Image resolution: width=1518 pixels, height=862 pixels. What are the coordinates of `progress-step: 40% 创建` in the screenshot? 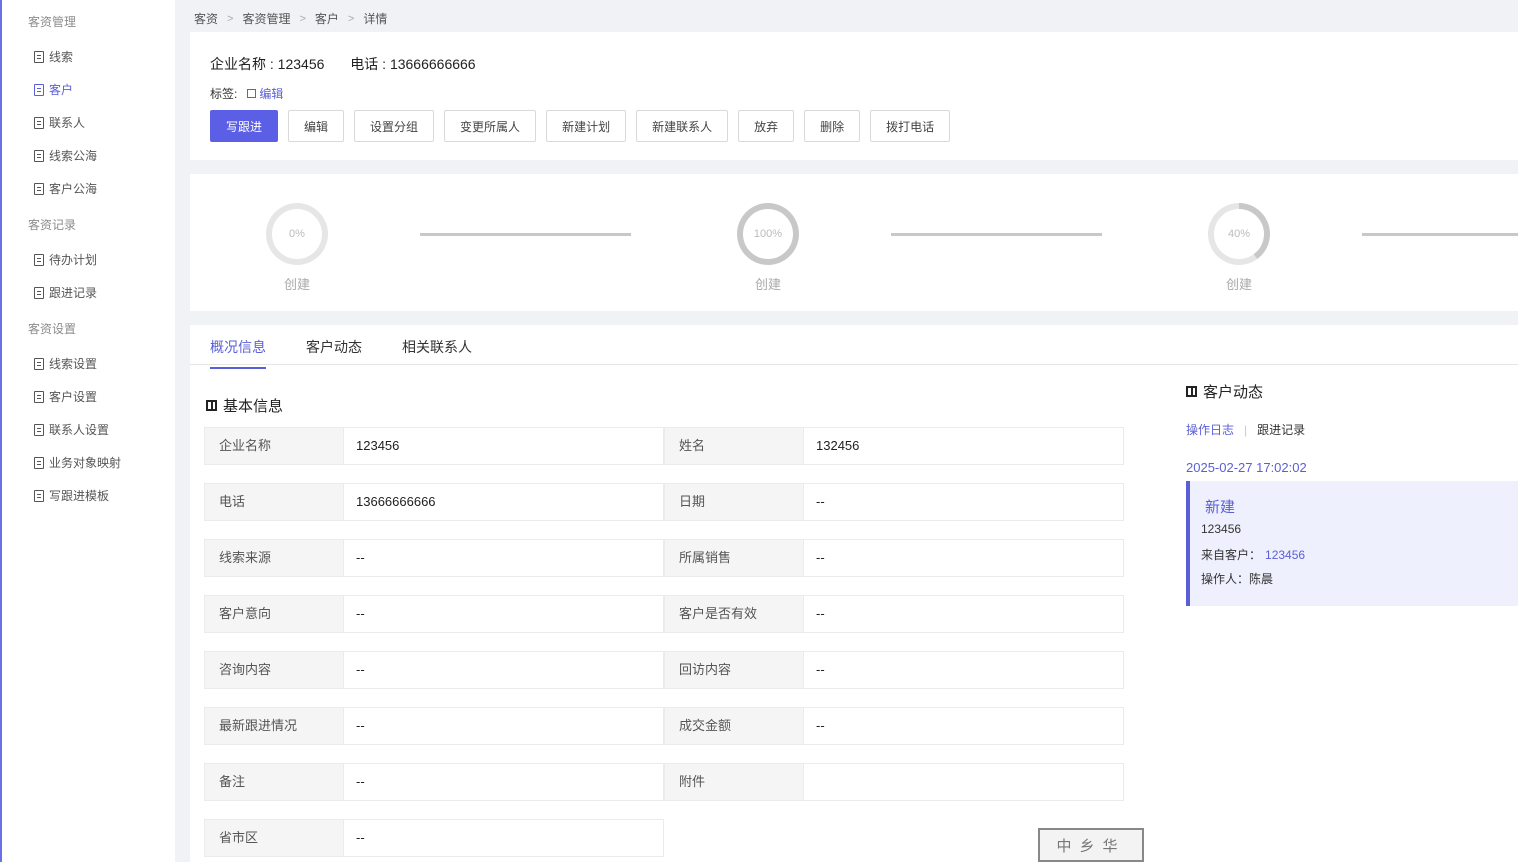 It's located at (1239, 248).